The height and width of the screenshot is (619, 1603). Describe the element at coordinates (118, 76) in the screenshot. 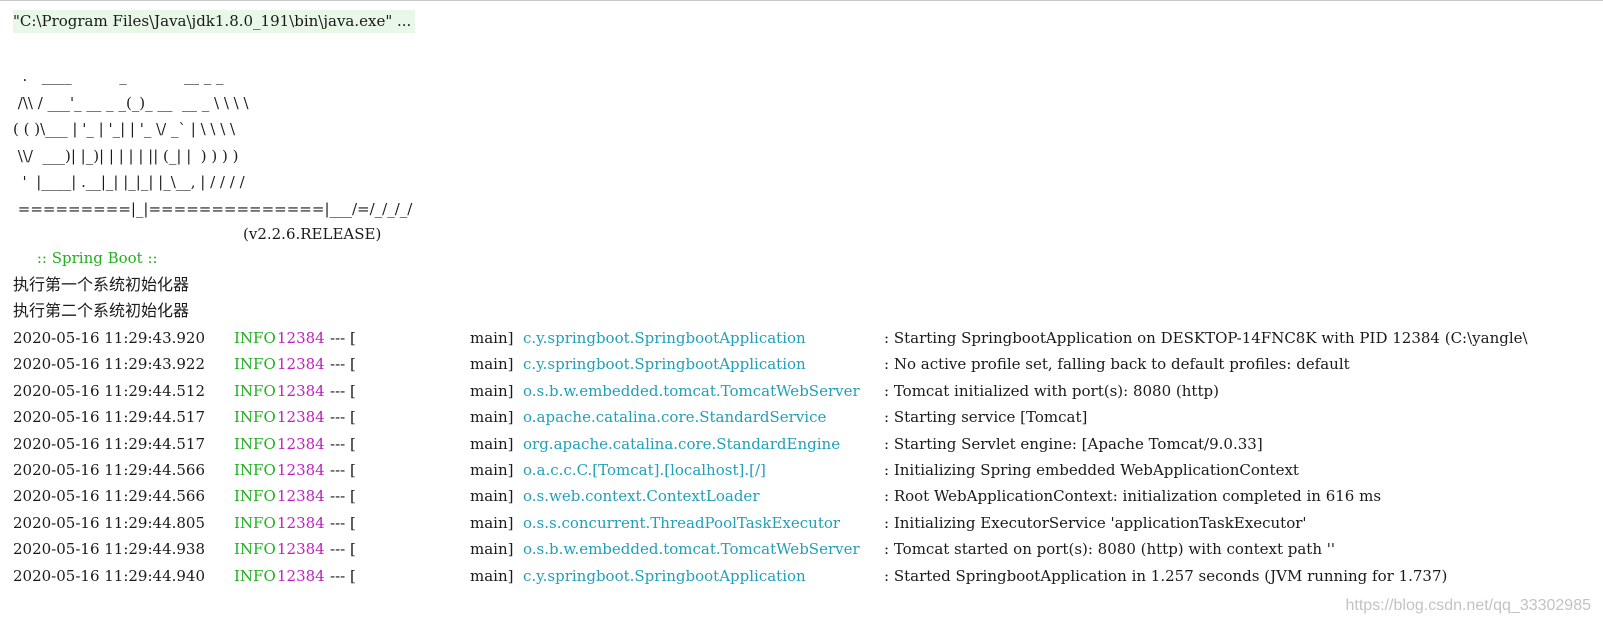

I see `banner-line: . ____ _ __ _ _` at that location.